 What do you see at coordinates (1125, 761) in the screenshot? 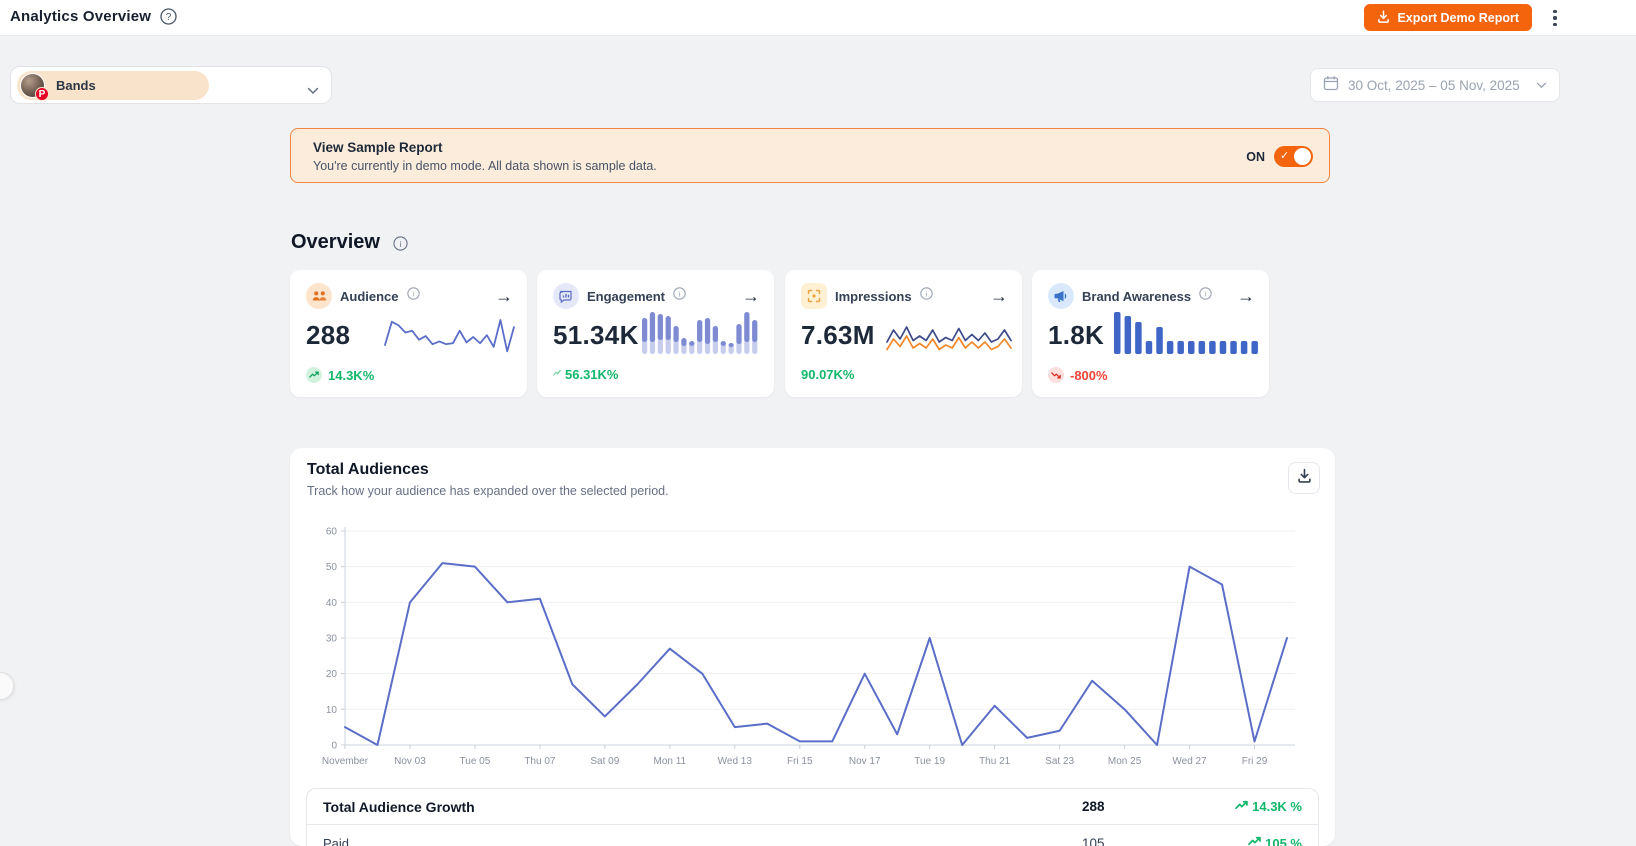
I see `svg-text: Mon 25` at bounding box center [1125, 761].